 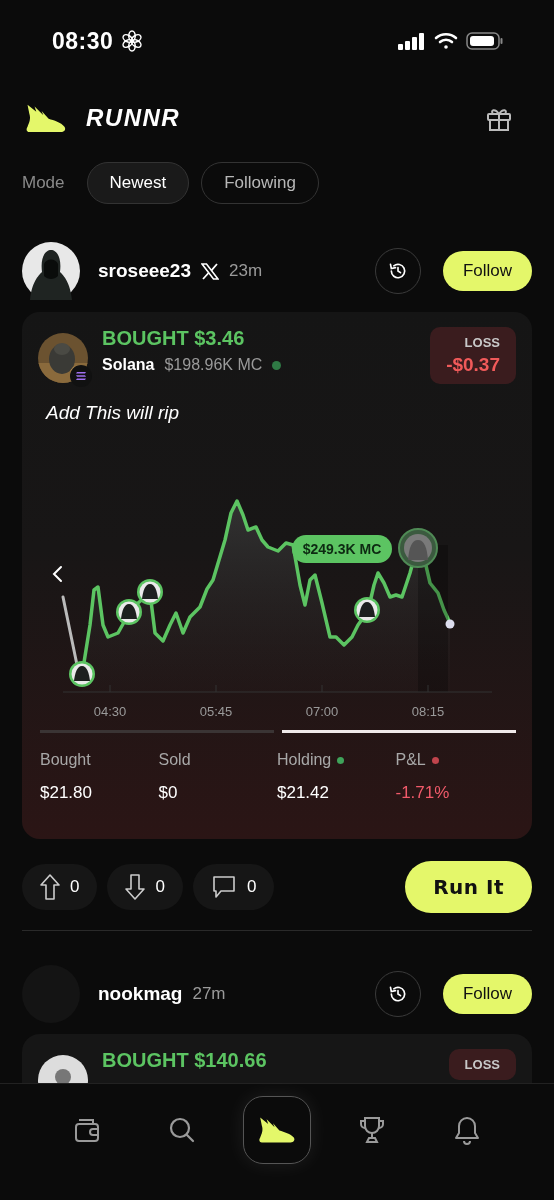 What do you see at coordinates (50, 887) in the screenshot?
I see `arrow-up-icon` at bounding box center [50, 887].